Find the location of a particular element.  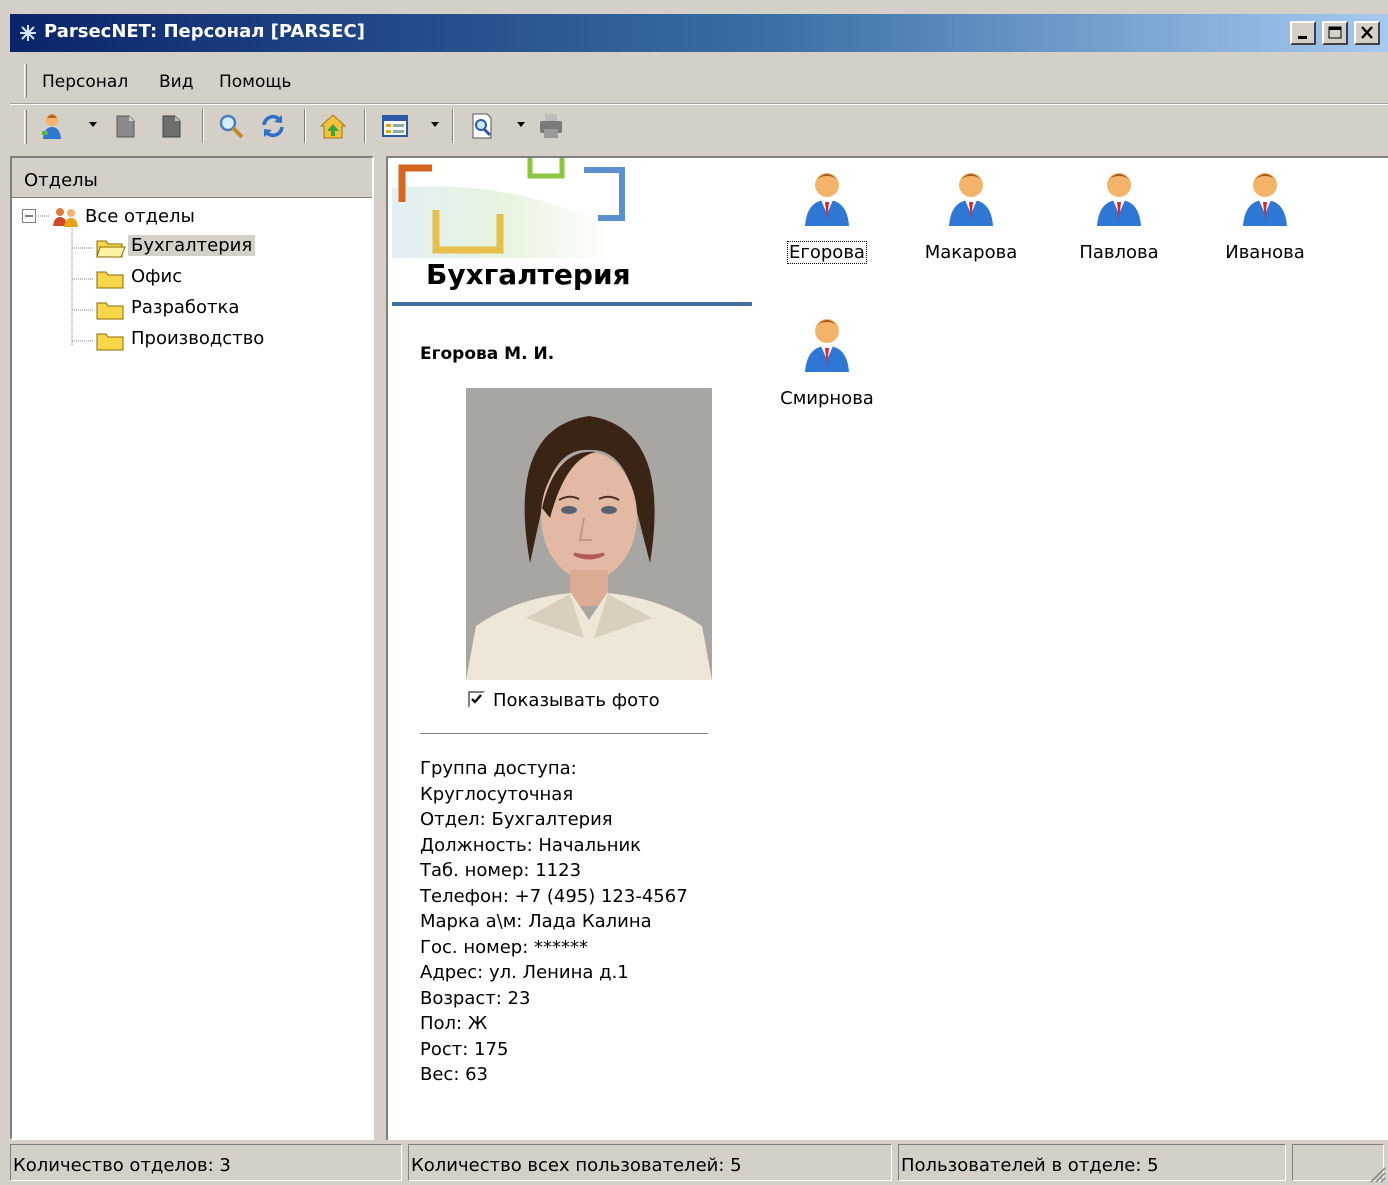

menu-help: Помощь is located at coordinates (255, 82).